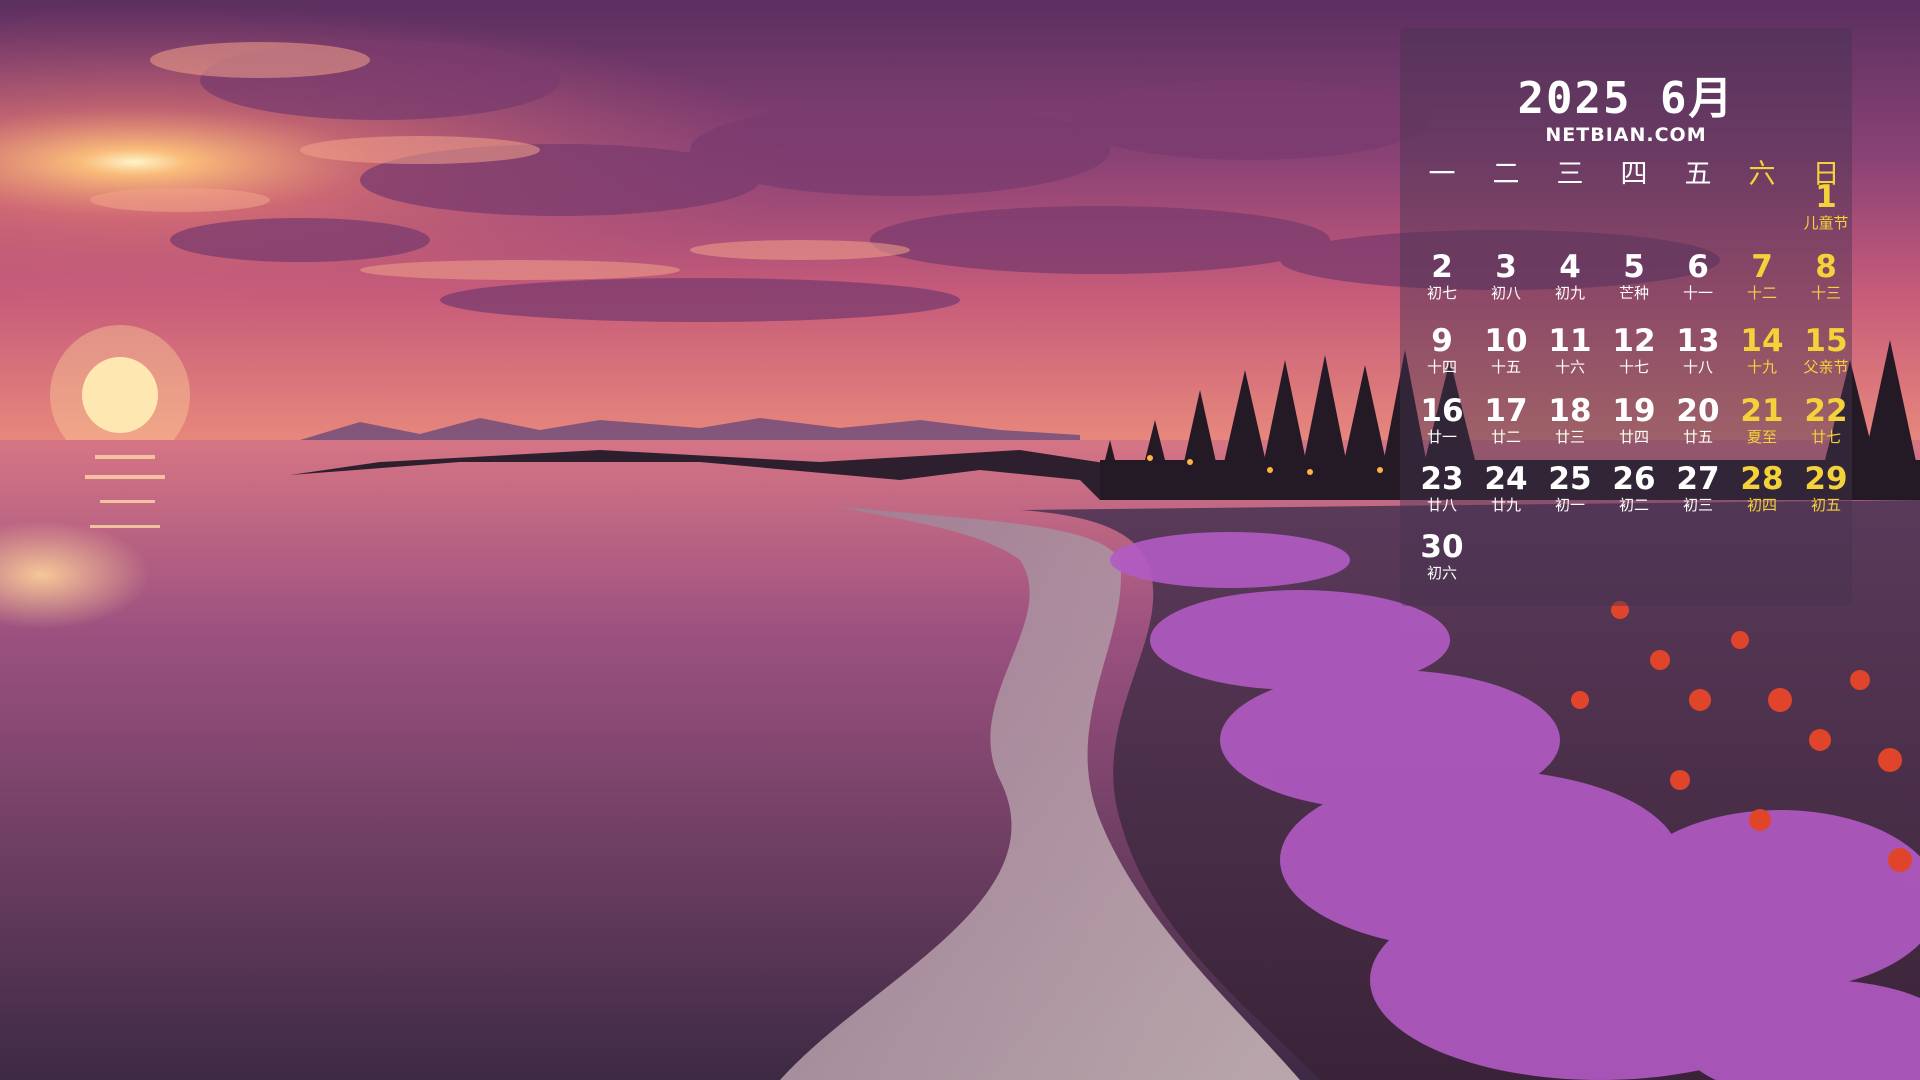  What do you see at coordinates (1626, 135) in the screenshot?
I see `site-watermark: NETBIAN.COM` at bounding box center [1626, 135].